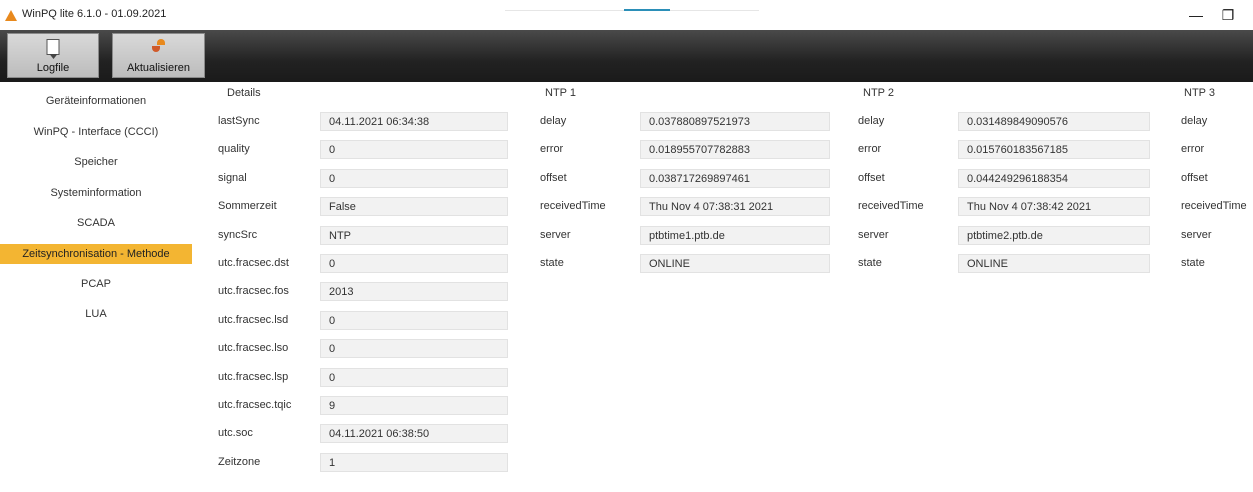  I want to click on details-field-label: syncSrc, so click(238, 234).